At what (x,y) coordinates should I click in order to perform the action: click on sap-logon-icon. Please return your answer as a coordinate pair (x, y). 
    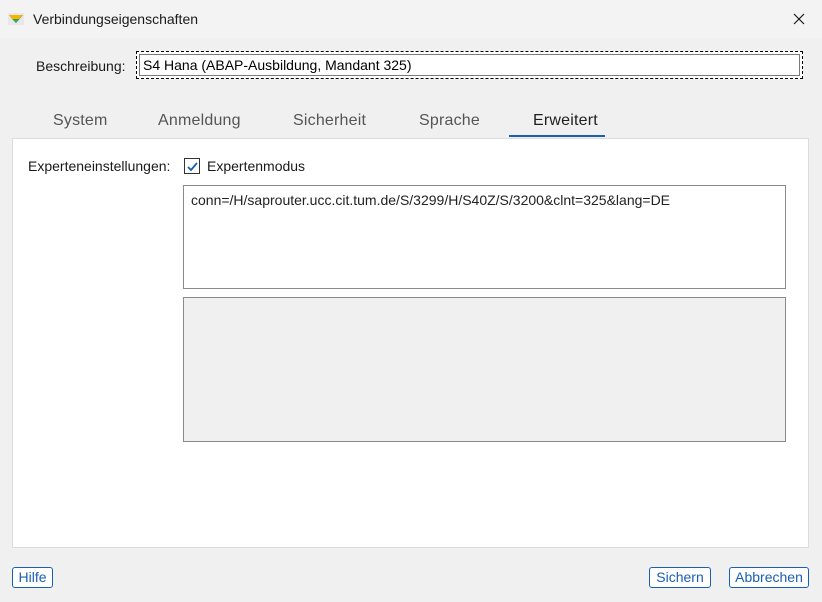
    Looking at the image, I should click on (16, 19).